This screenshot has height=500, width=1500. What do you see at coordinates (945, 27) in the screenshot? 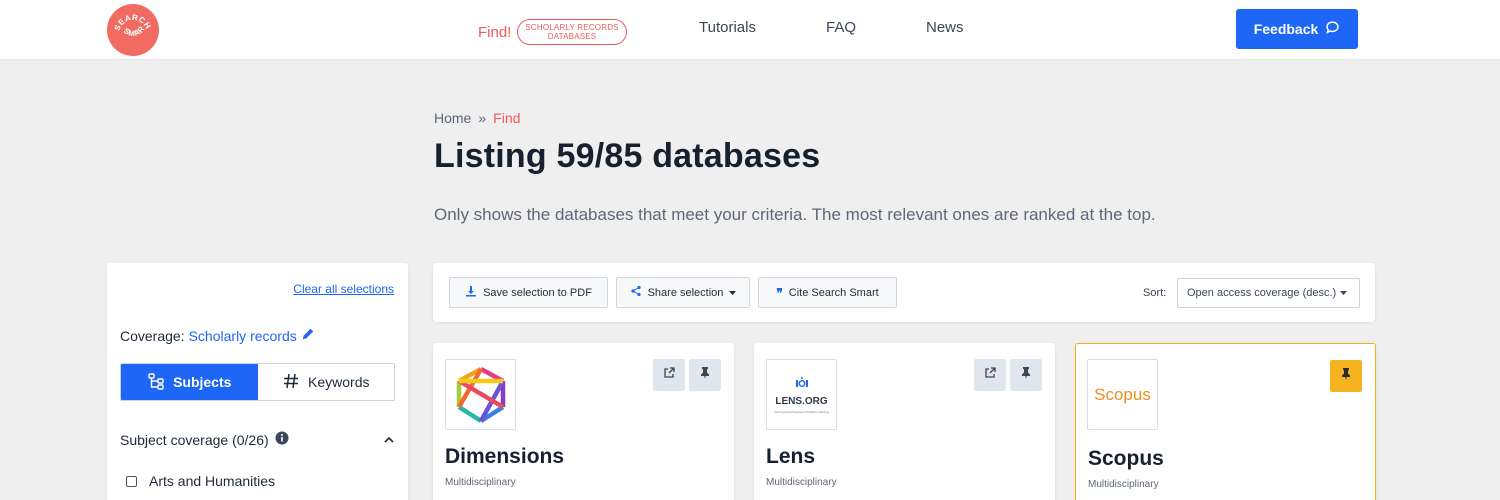
I see `nav-news: News` at bounding box center [945, 27].